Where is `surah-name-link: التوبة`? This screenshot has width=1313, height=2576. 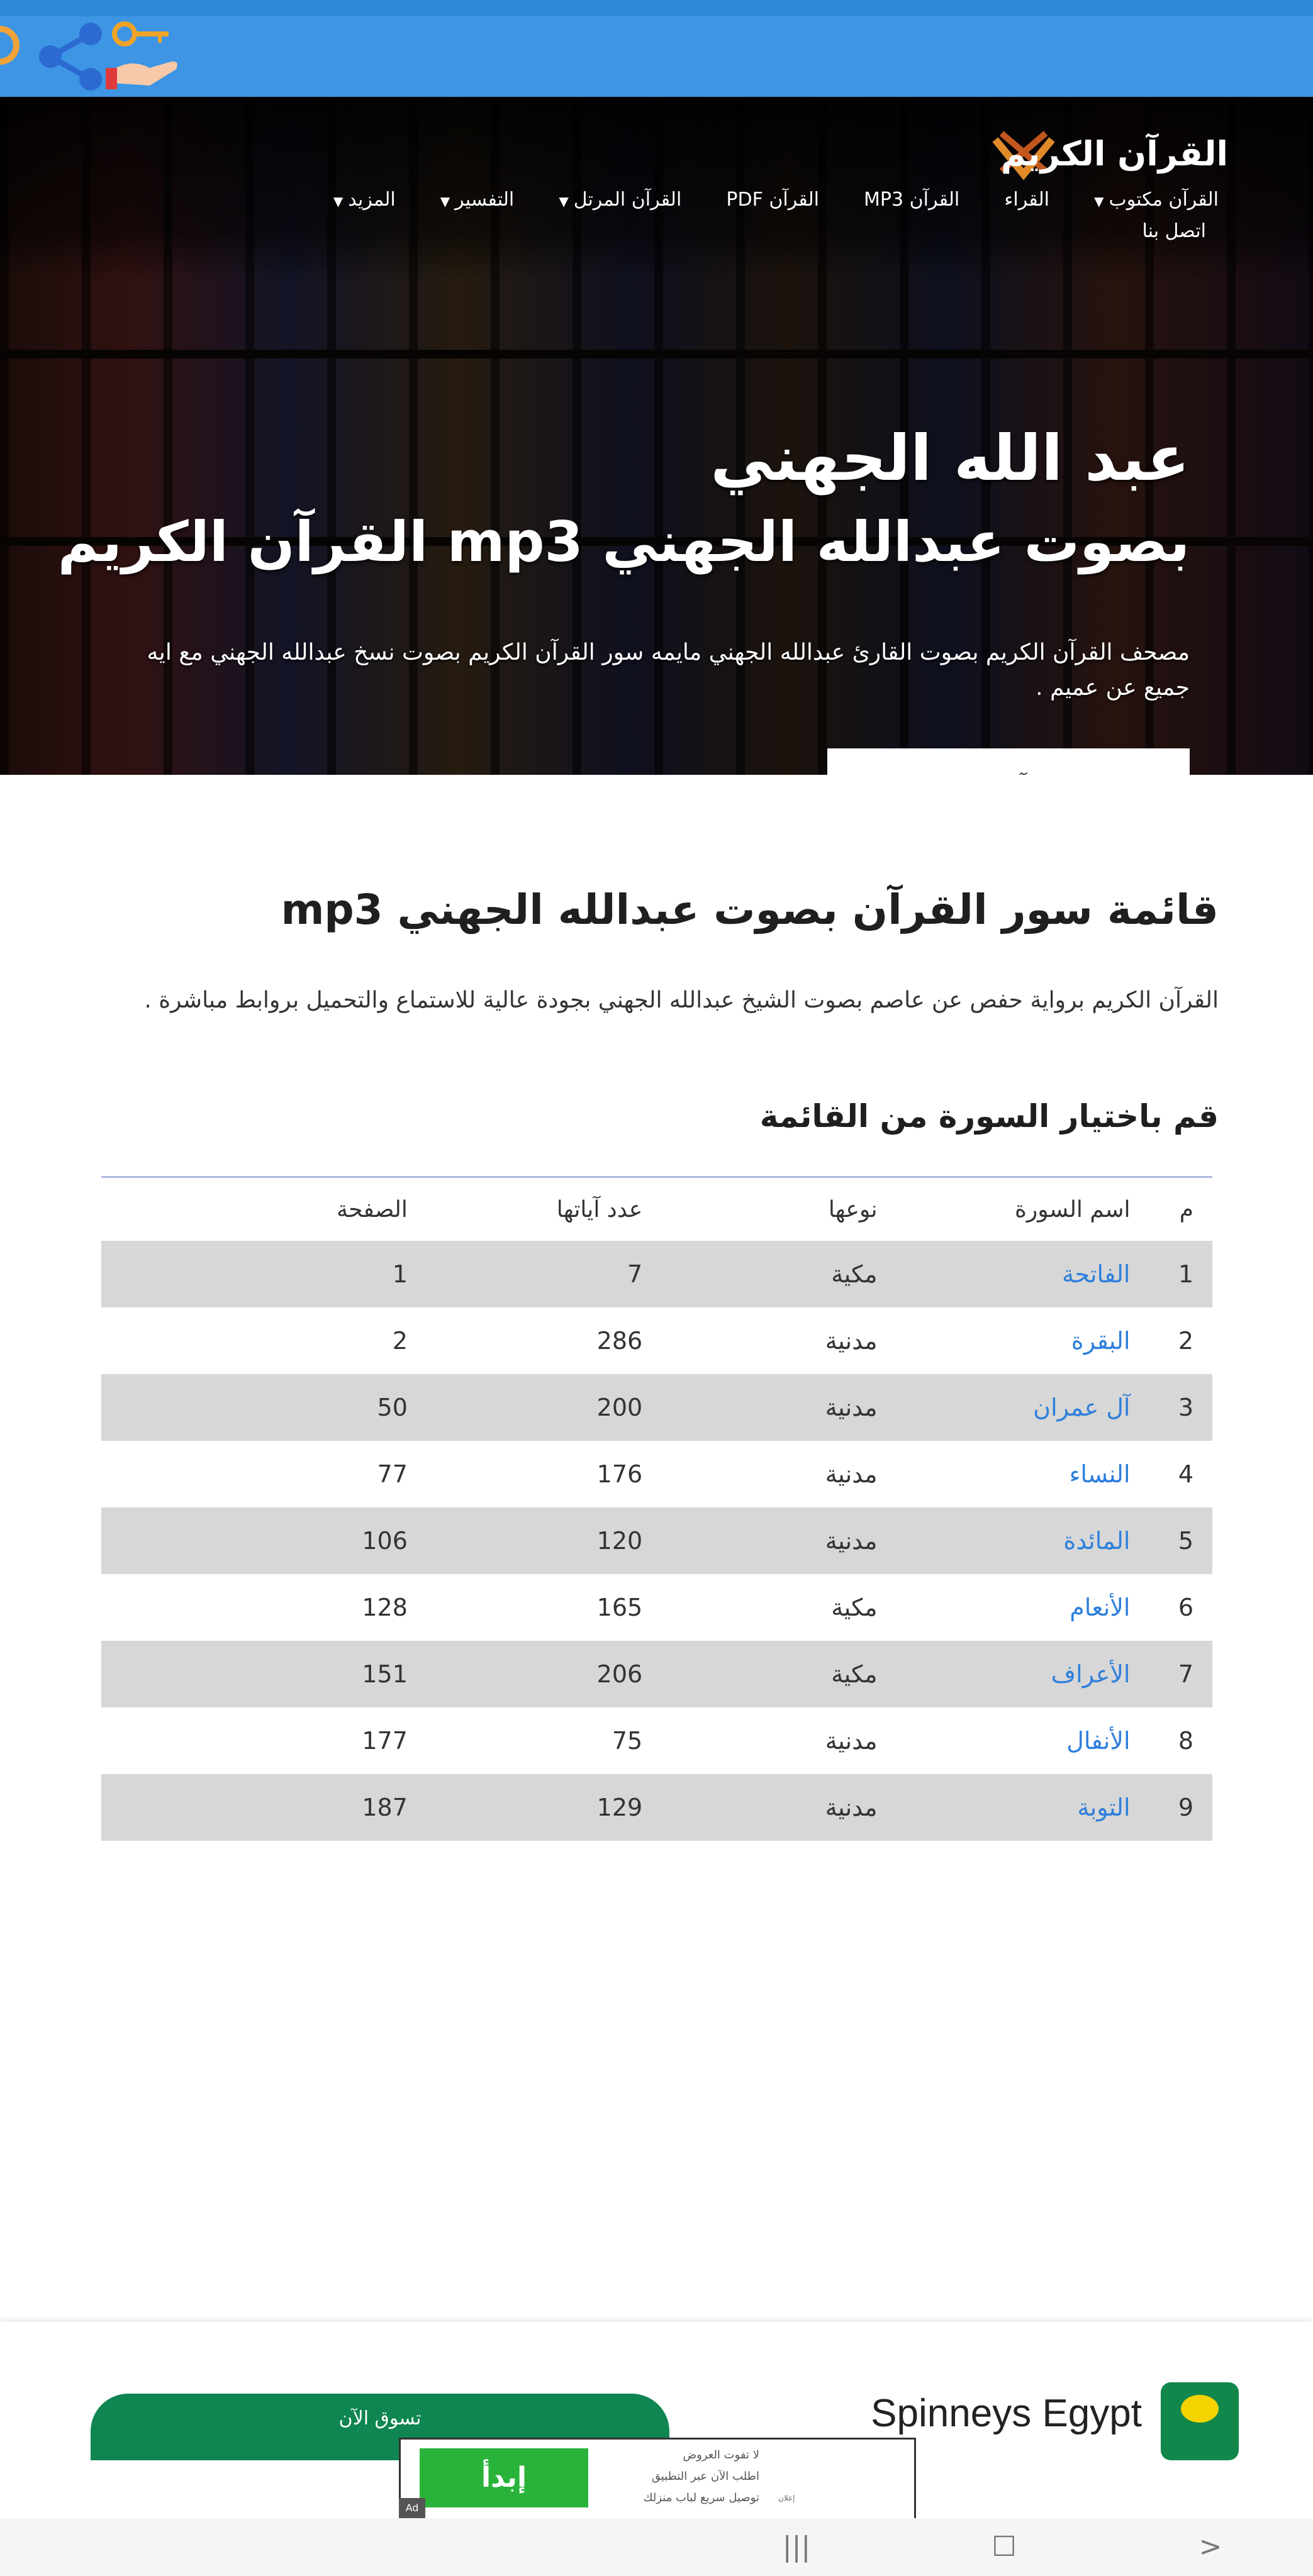
surah-name-link: التوبة is located at coordinates (1022, 1807).